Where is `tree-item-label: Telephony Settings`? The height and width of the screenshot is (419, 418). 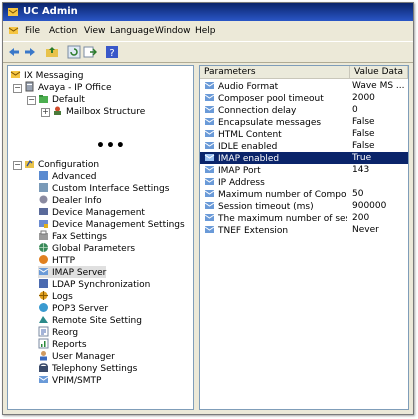 tree-item-label: Telephony Settings is located at coordinates (95, 369).